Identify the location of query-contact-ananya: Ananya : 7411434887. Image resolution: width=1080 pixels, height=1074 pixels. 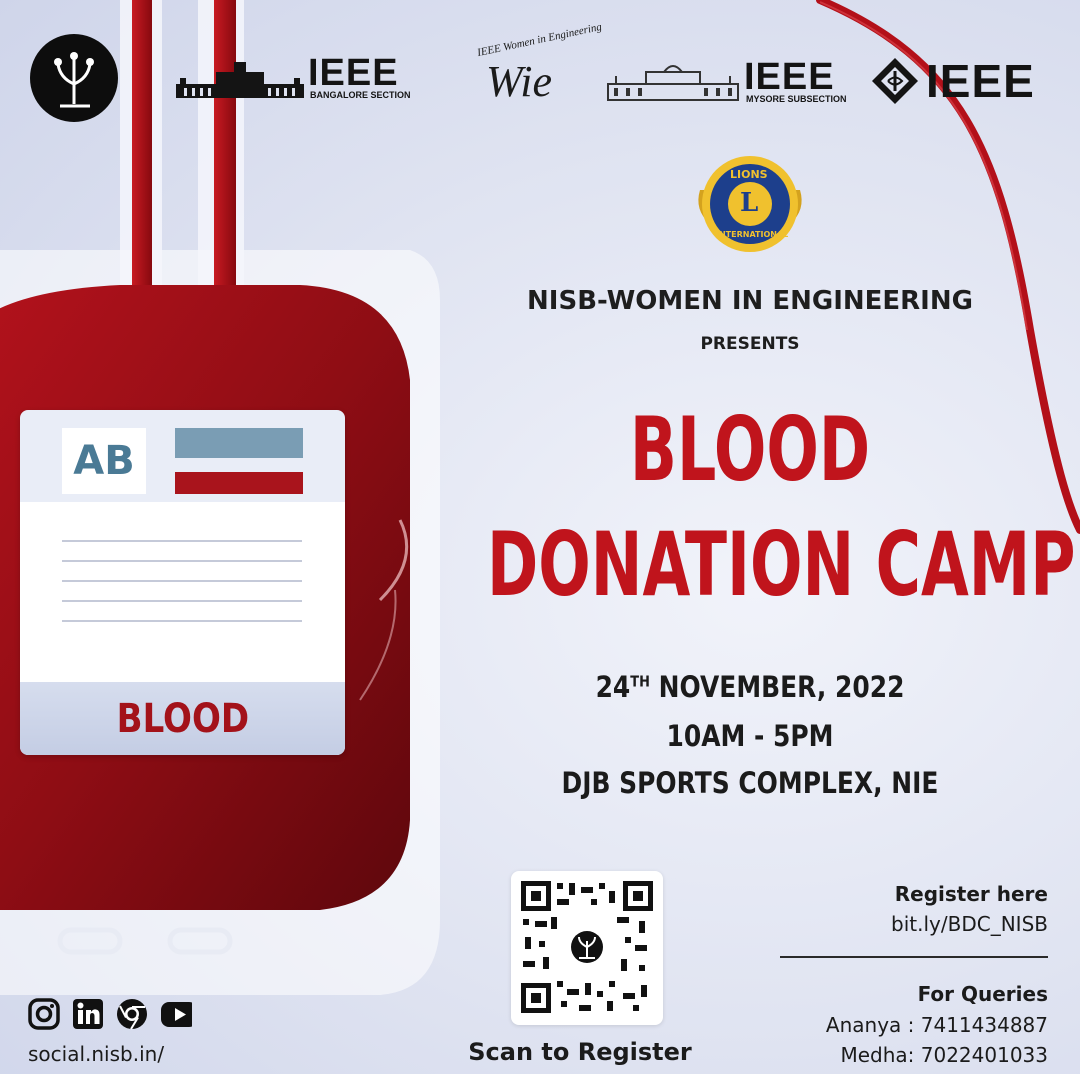
(936, 1025).